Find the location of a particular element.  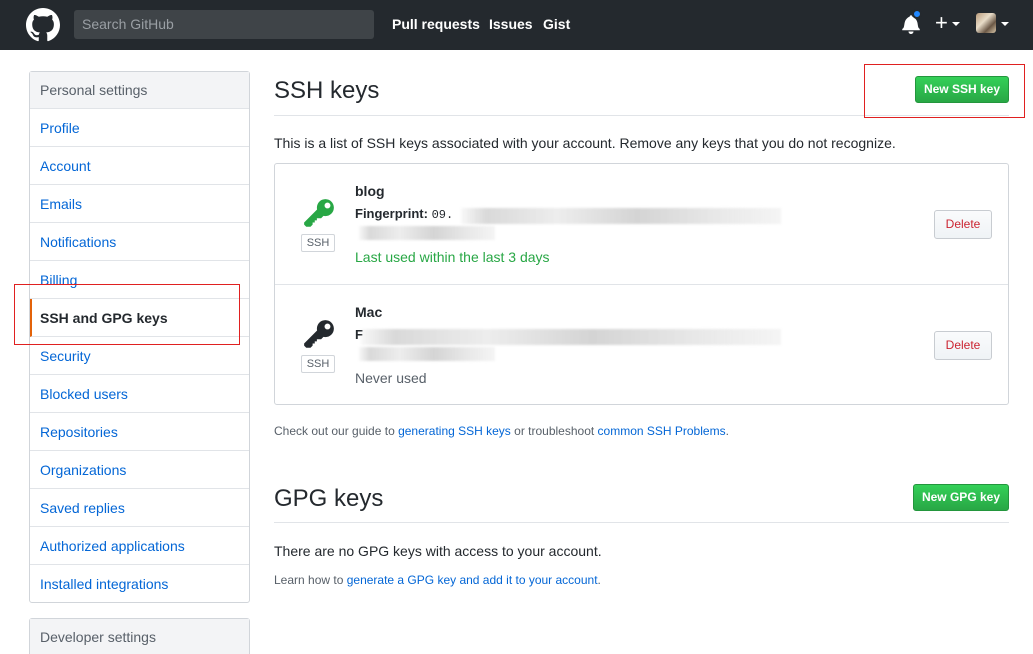

fingerprint-label: Fingerprint: 09. is located at coordinates (404, 214).